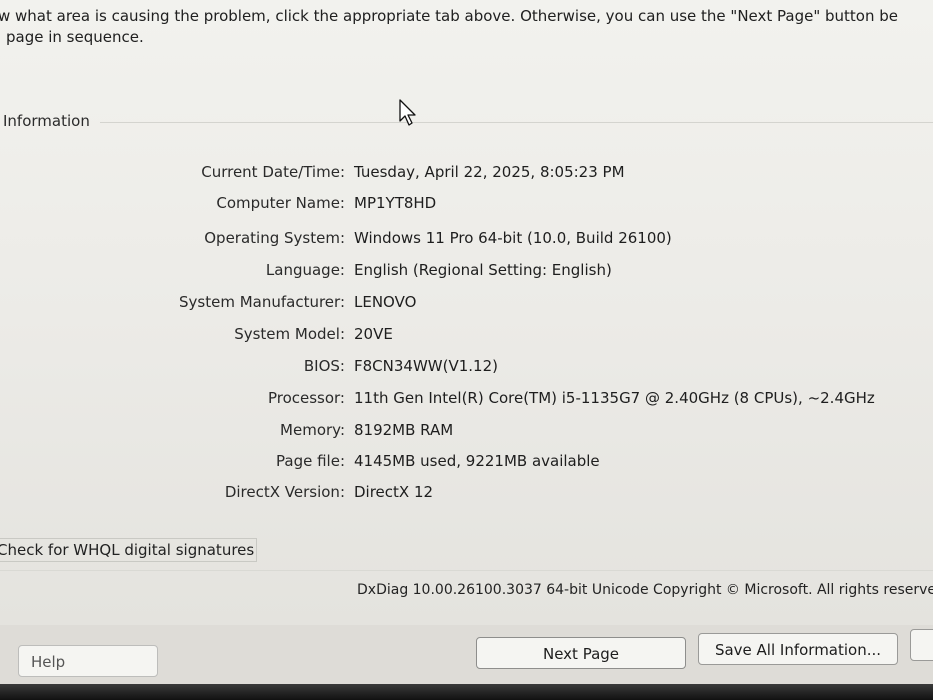 This screenshot has width=933, height=700. What do you see at coordinates (581, 653) in the screenshot?
I see `next-page-button: Next Page` at bounding box center [581, 653].